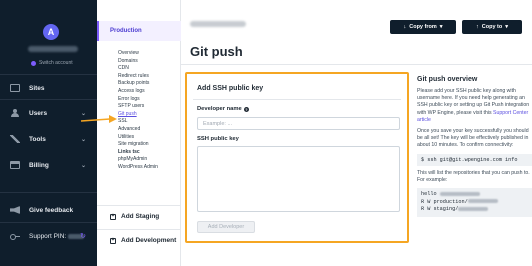 This screenshot has width=532, height=266. I want to click on add-development-label: Add Development, so click(149, 240).